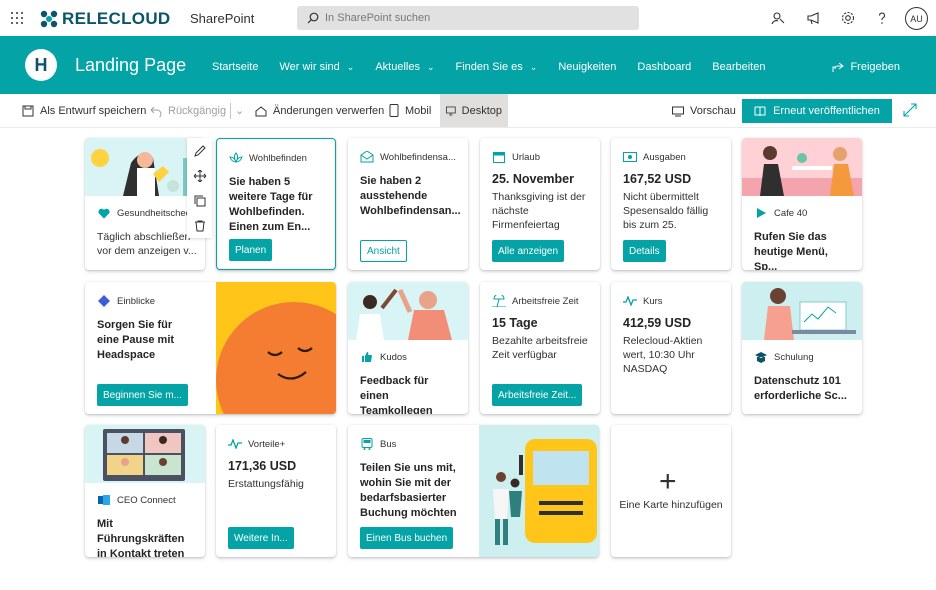  I want to click on card-header: Schulung, so click(806, 357).